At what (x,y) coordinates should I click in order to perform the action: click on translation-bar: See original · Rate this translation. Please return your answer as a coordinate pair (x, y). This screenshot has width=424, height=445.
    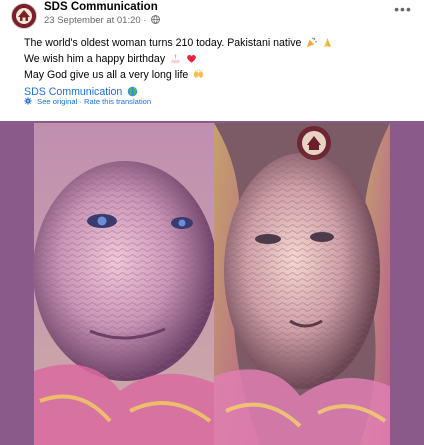
    Looking at the image, I should click on (87, 102).